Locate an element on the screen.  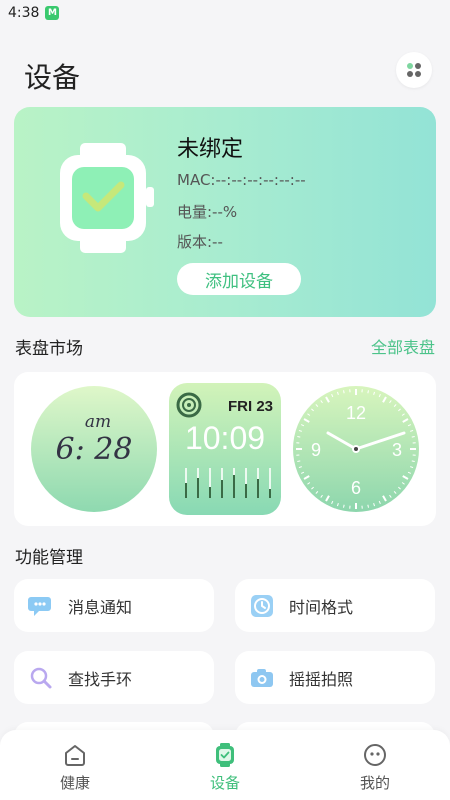
function-label: 时间格式 is located at coordinates (321, 607).